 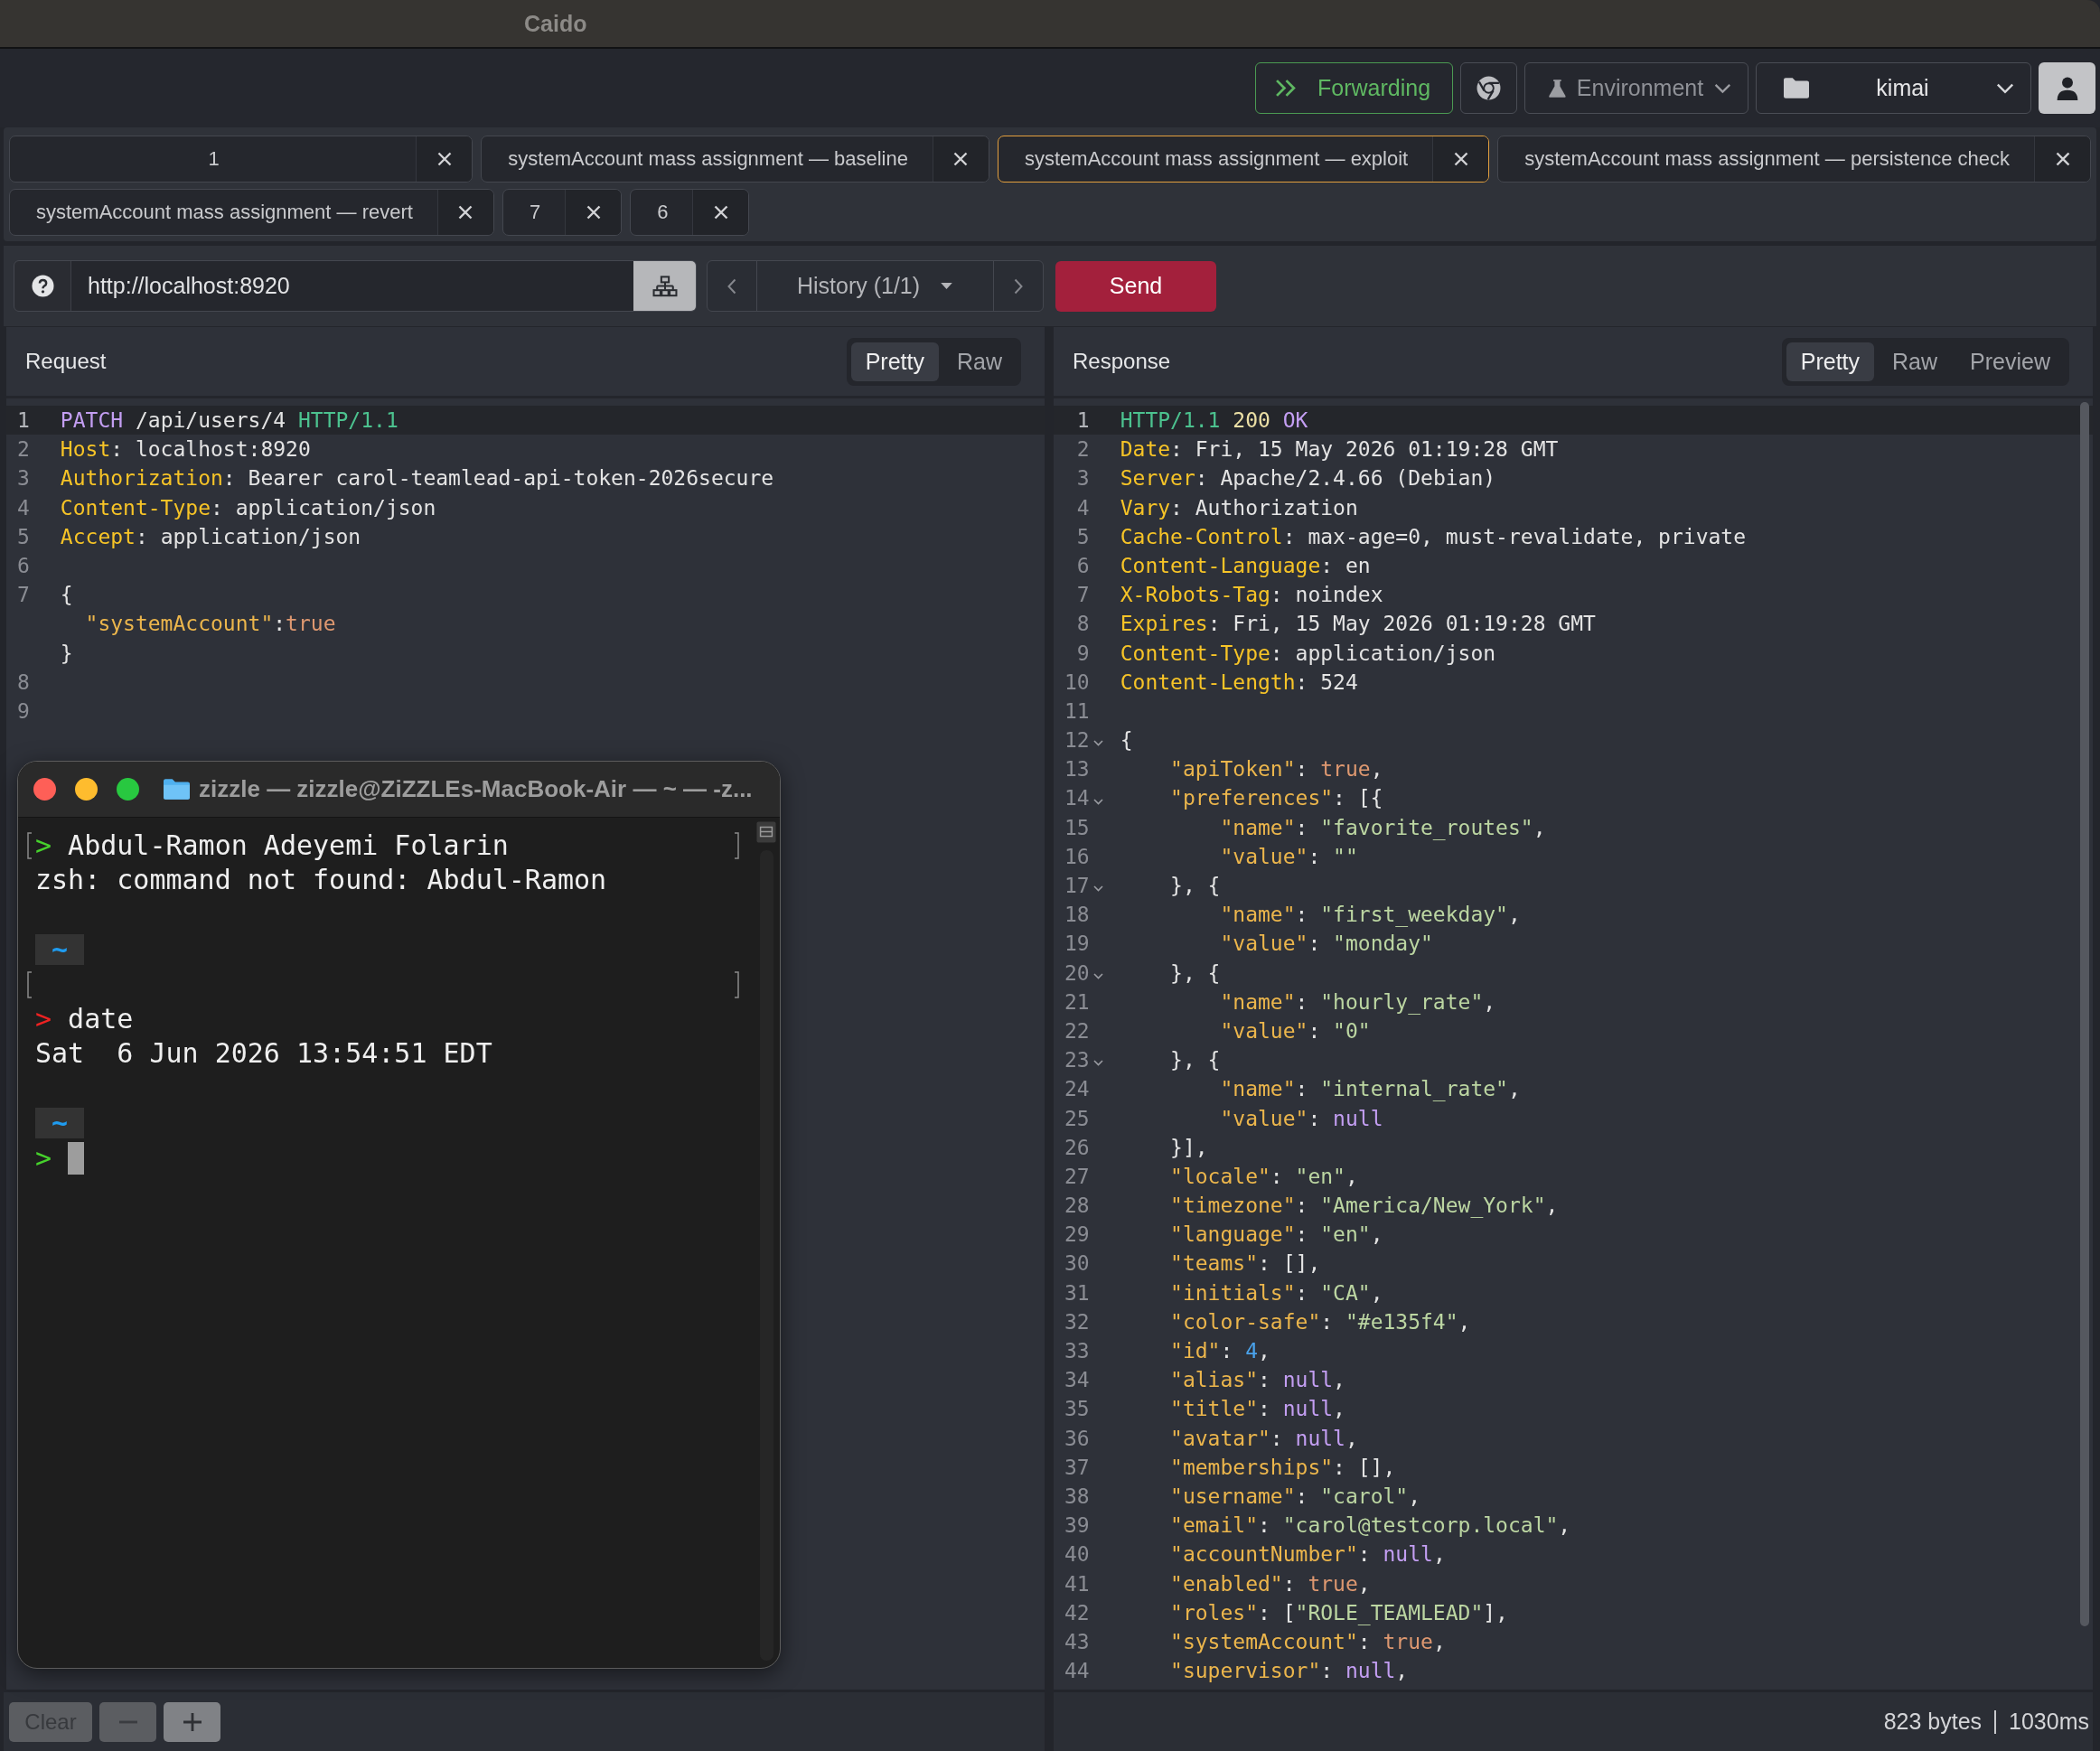 I want to click on line-number: 37, so click(x=1077, y=1467).